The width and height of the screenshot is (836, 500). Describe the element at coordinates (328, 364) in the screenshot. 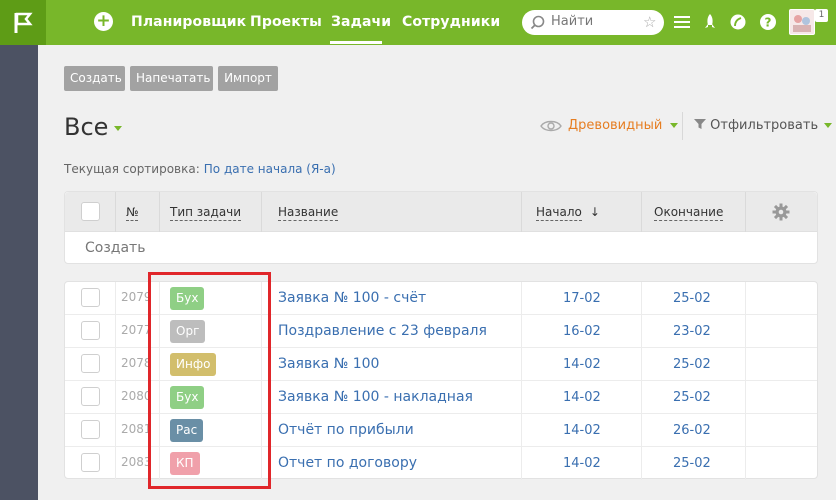

I see `task-name-link: Заявка № 100` at that location.